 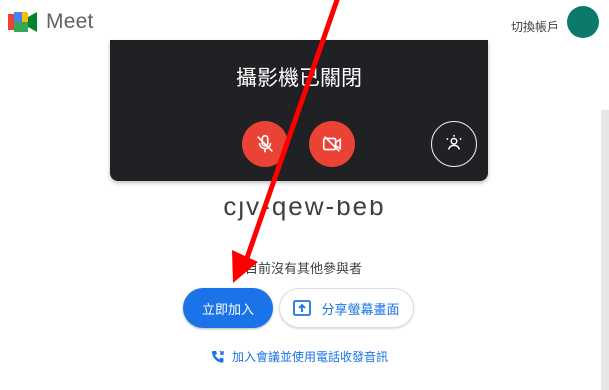 What do you see at coordinates (70, 21) in the screenshot?
I see `app-name: Meet` at bounding box center [70, 21].